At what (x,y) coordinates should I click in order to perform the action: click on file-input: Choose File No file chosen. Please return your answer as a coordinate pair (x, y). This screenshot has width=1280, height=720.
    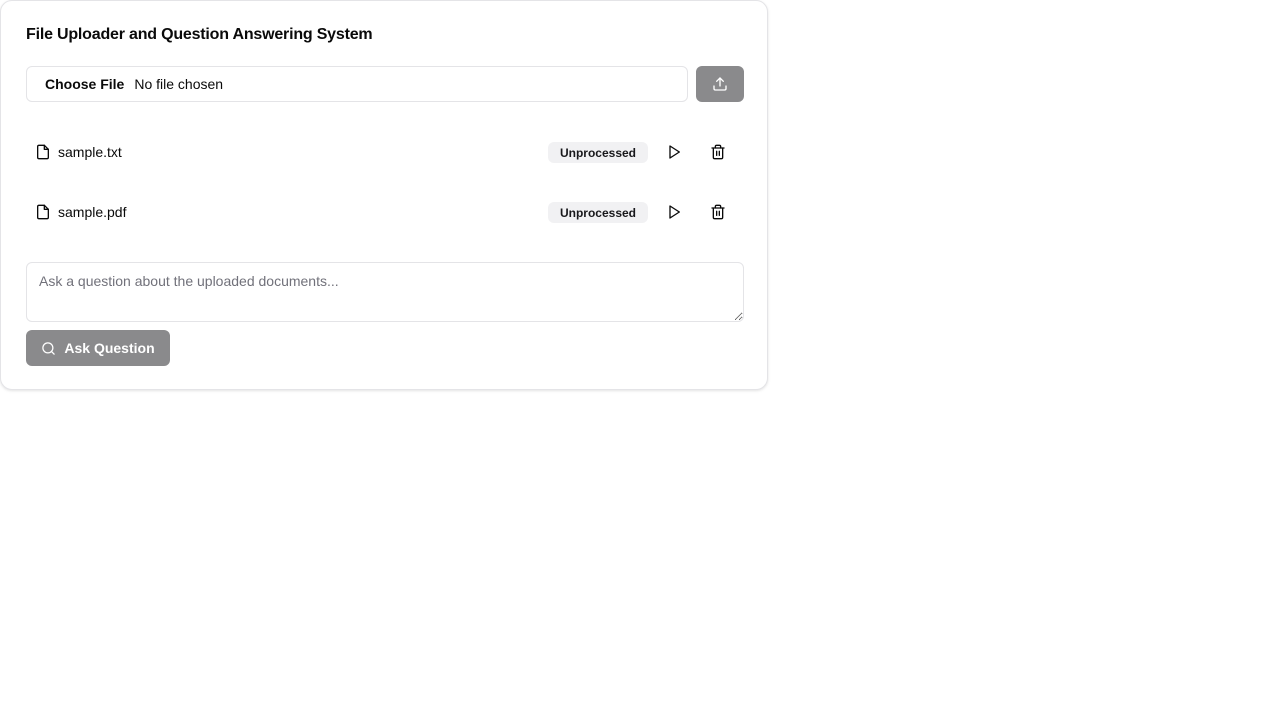
    Looking at the image, I should click on (357, 84).